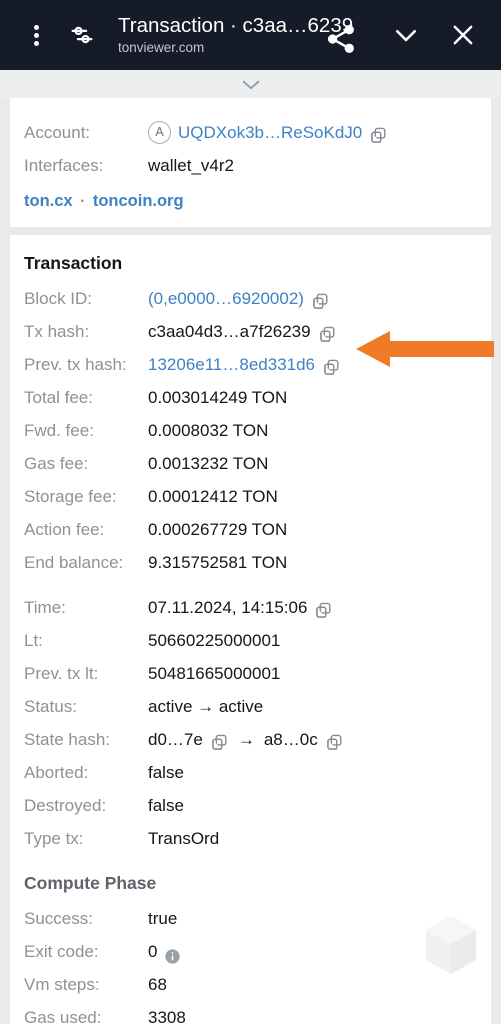  Describe the element at coordinates (250, 951) in the screenshot. I see `detail-row: Exit code: 0` at that location.